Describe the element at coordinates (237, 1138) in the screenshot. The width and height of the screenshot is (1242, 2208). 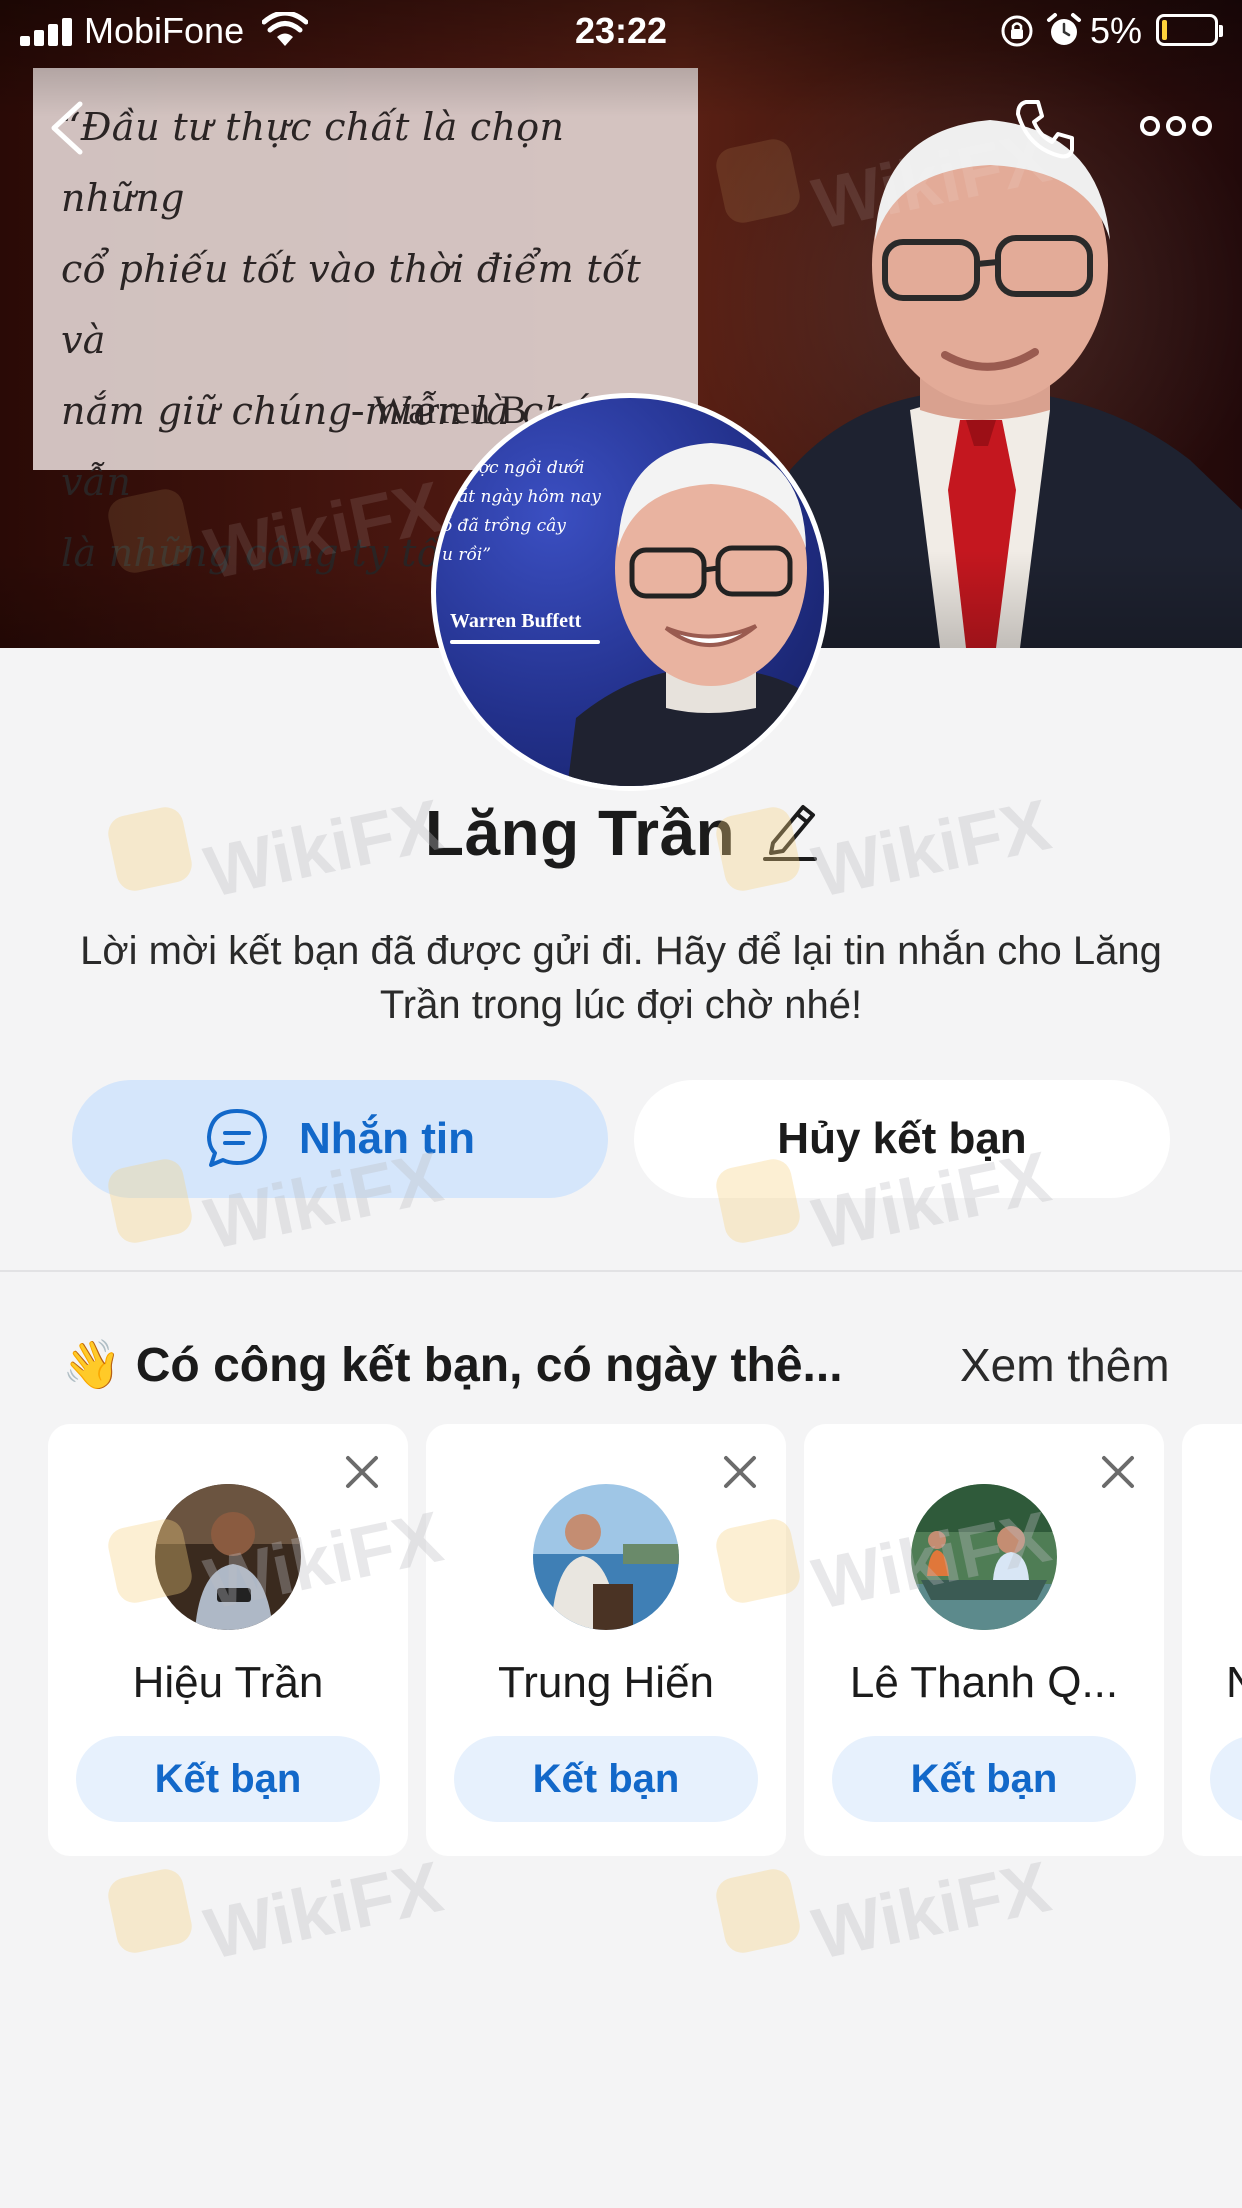
I see `chat-bubble-icon` at that location.